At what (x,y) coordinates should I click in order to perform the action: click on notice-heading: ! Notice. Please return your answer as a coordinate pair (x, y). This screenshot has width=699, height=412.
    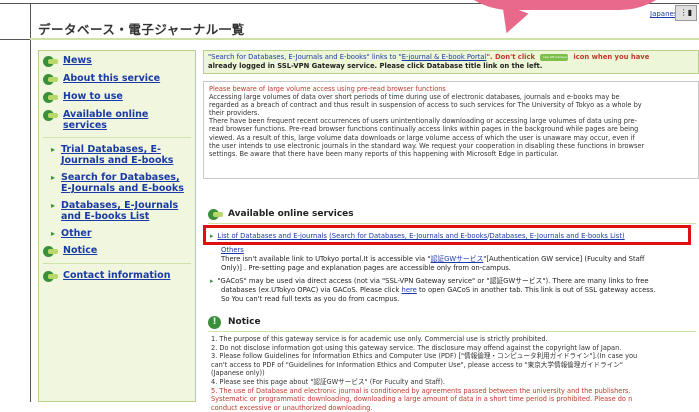
    Looking at the image, I should click on (234, 322).